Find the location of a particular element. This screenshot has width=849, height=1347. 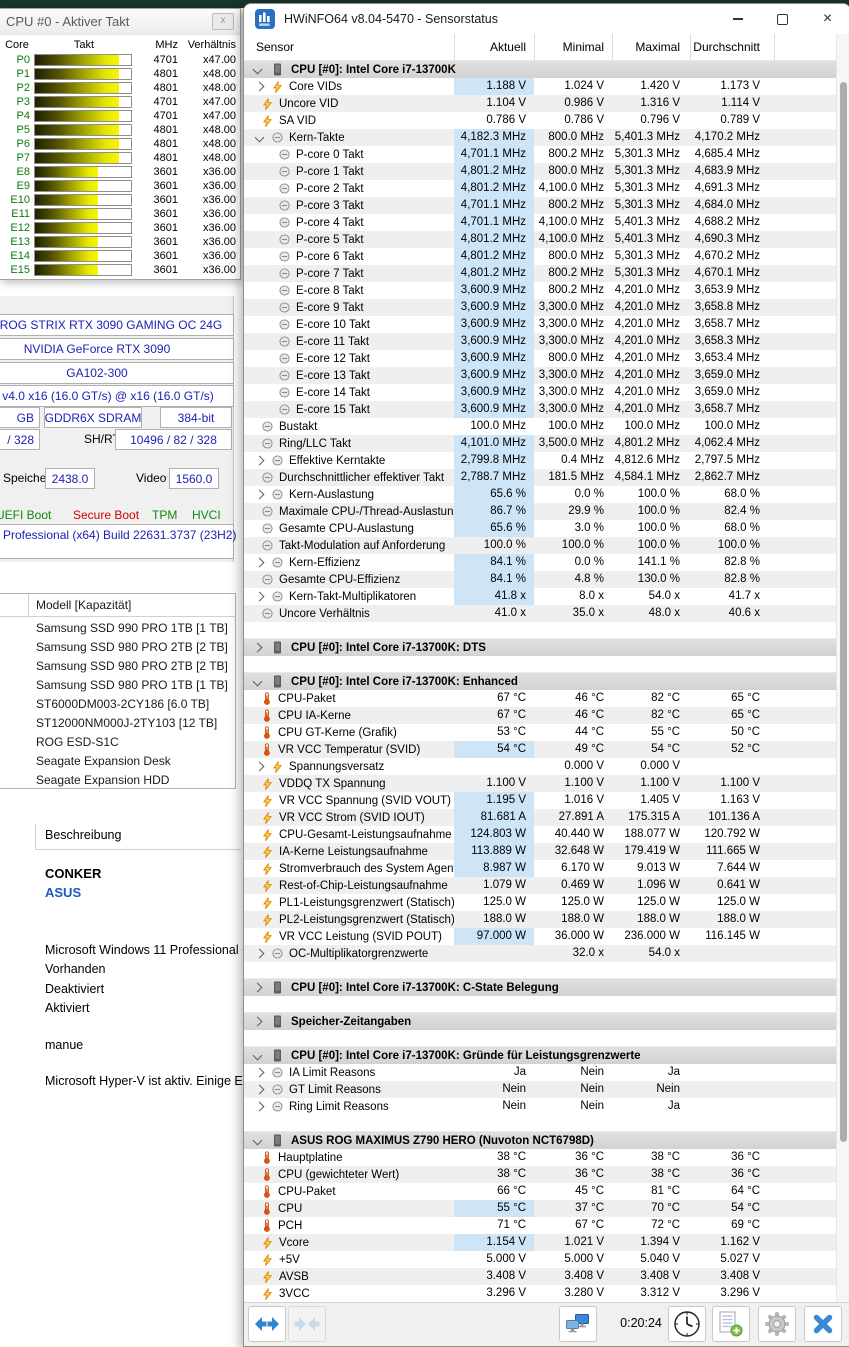

sensor-row: Uncore VID 1.104 V 0.986 V 1.316 V 1.114 V is located at coordinates (540, 103).